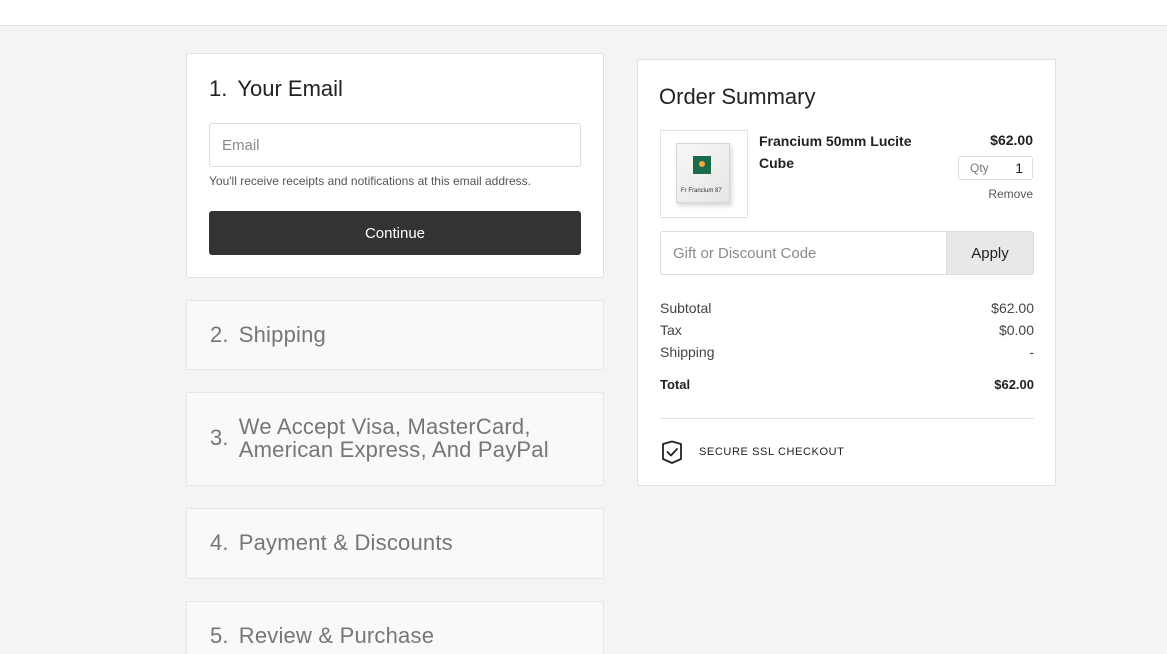  I want to click on total-label: Total, so click(675, 384).